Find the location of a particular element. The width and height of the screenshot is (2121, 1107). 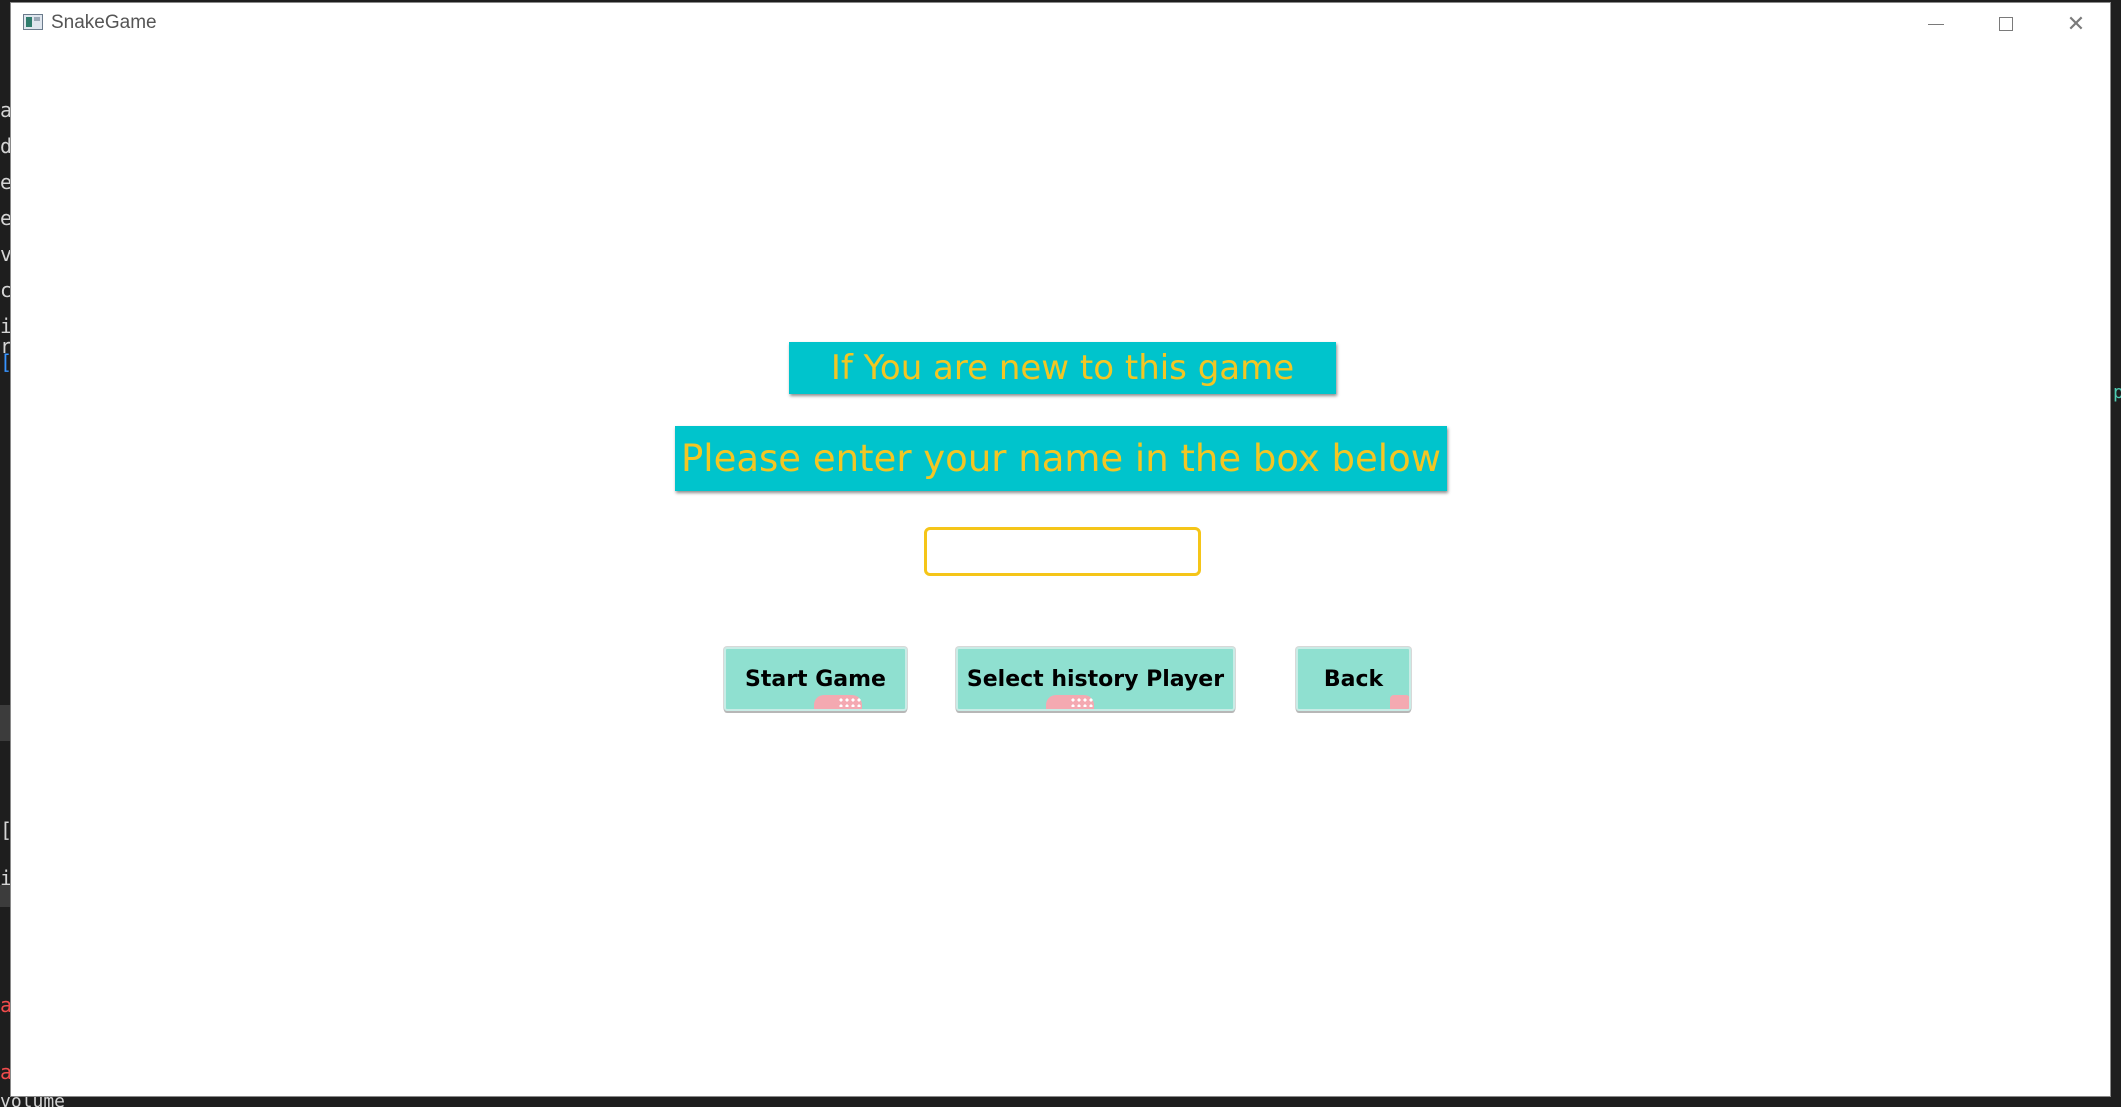

start-game-label: Start Game is located at coordinates (815, 679).